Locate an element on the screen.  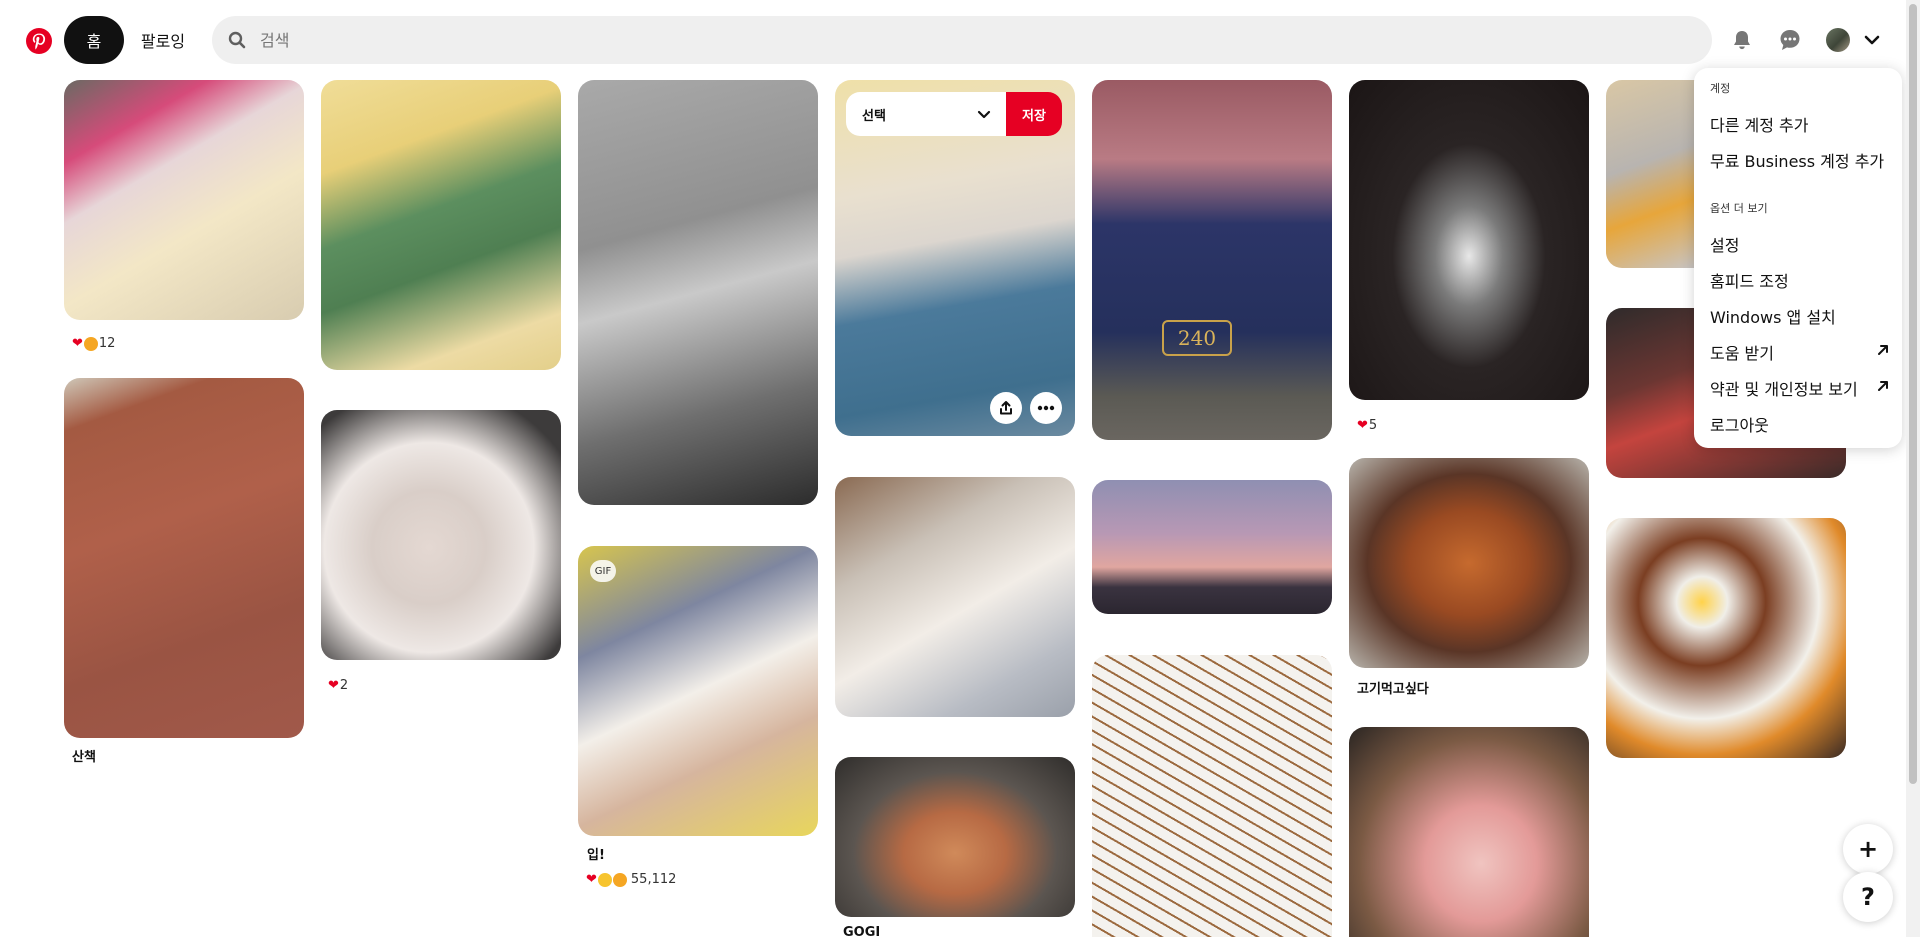
laugh-reaction-icon is located at coordinates (604, 879).